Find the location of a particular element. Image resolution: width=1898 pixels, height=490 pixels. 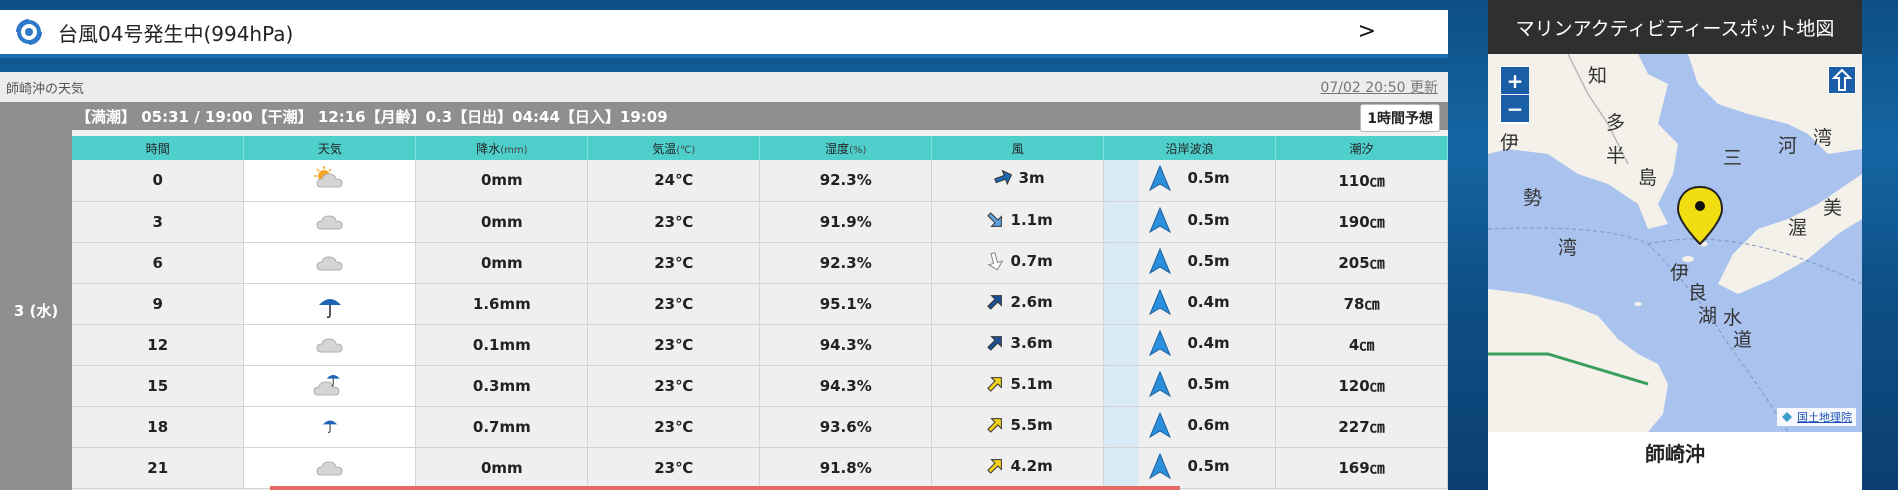

header-precip: 降水(mm) is located at coordinates (502, 148).